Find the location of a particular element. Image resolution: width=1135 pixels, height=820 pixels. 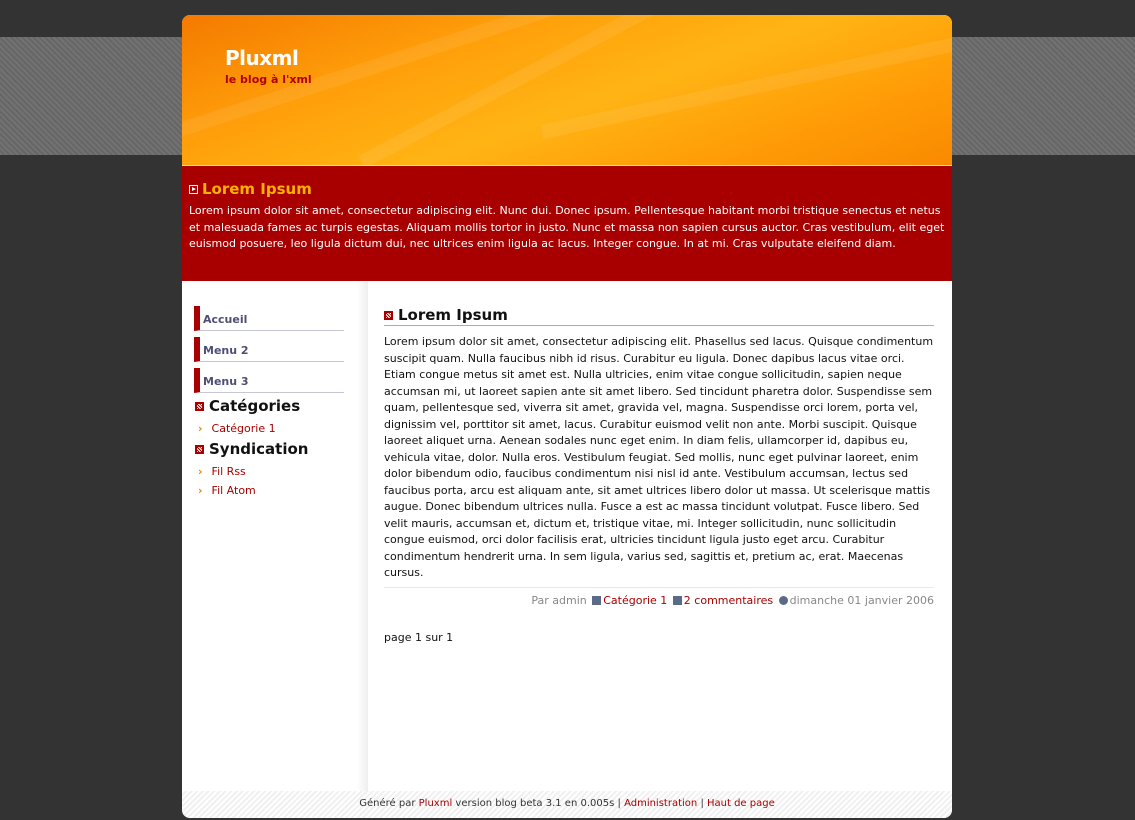

comments-icon is located at coordinates (677, 600).